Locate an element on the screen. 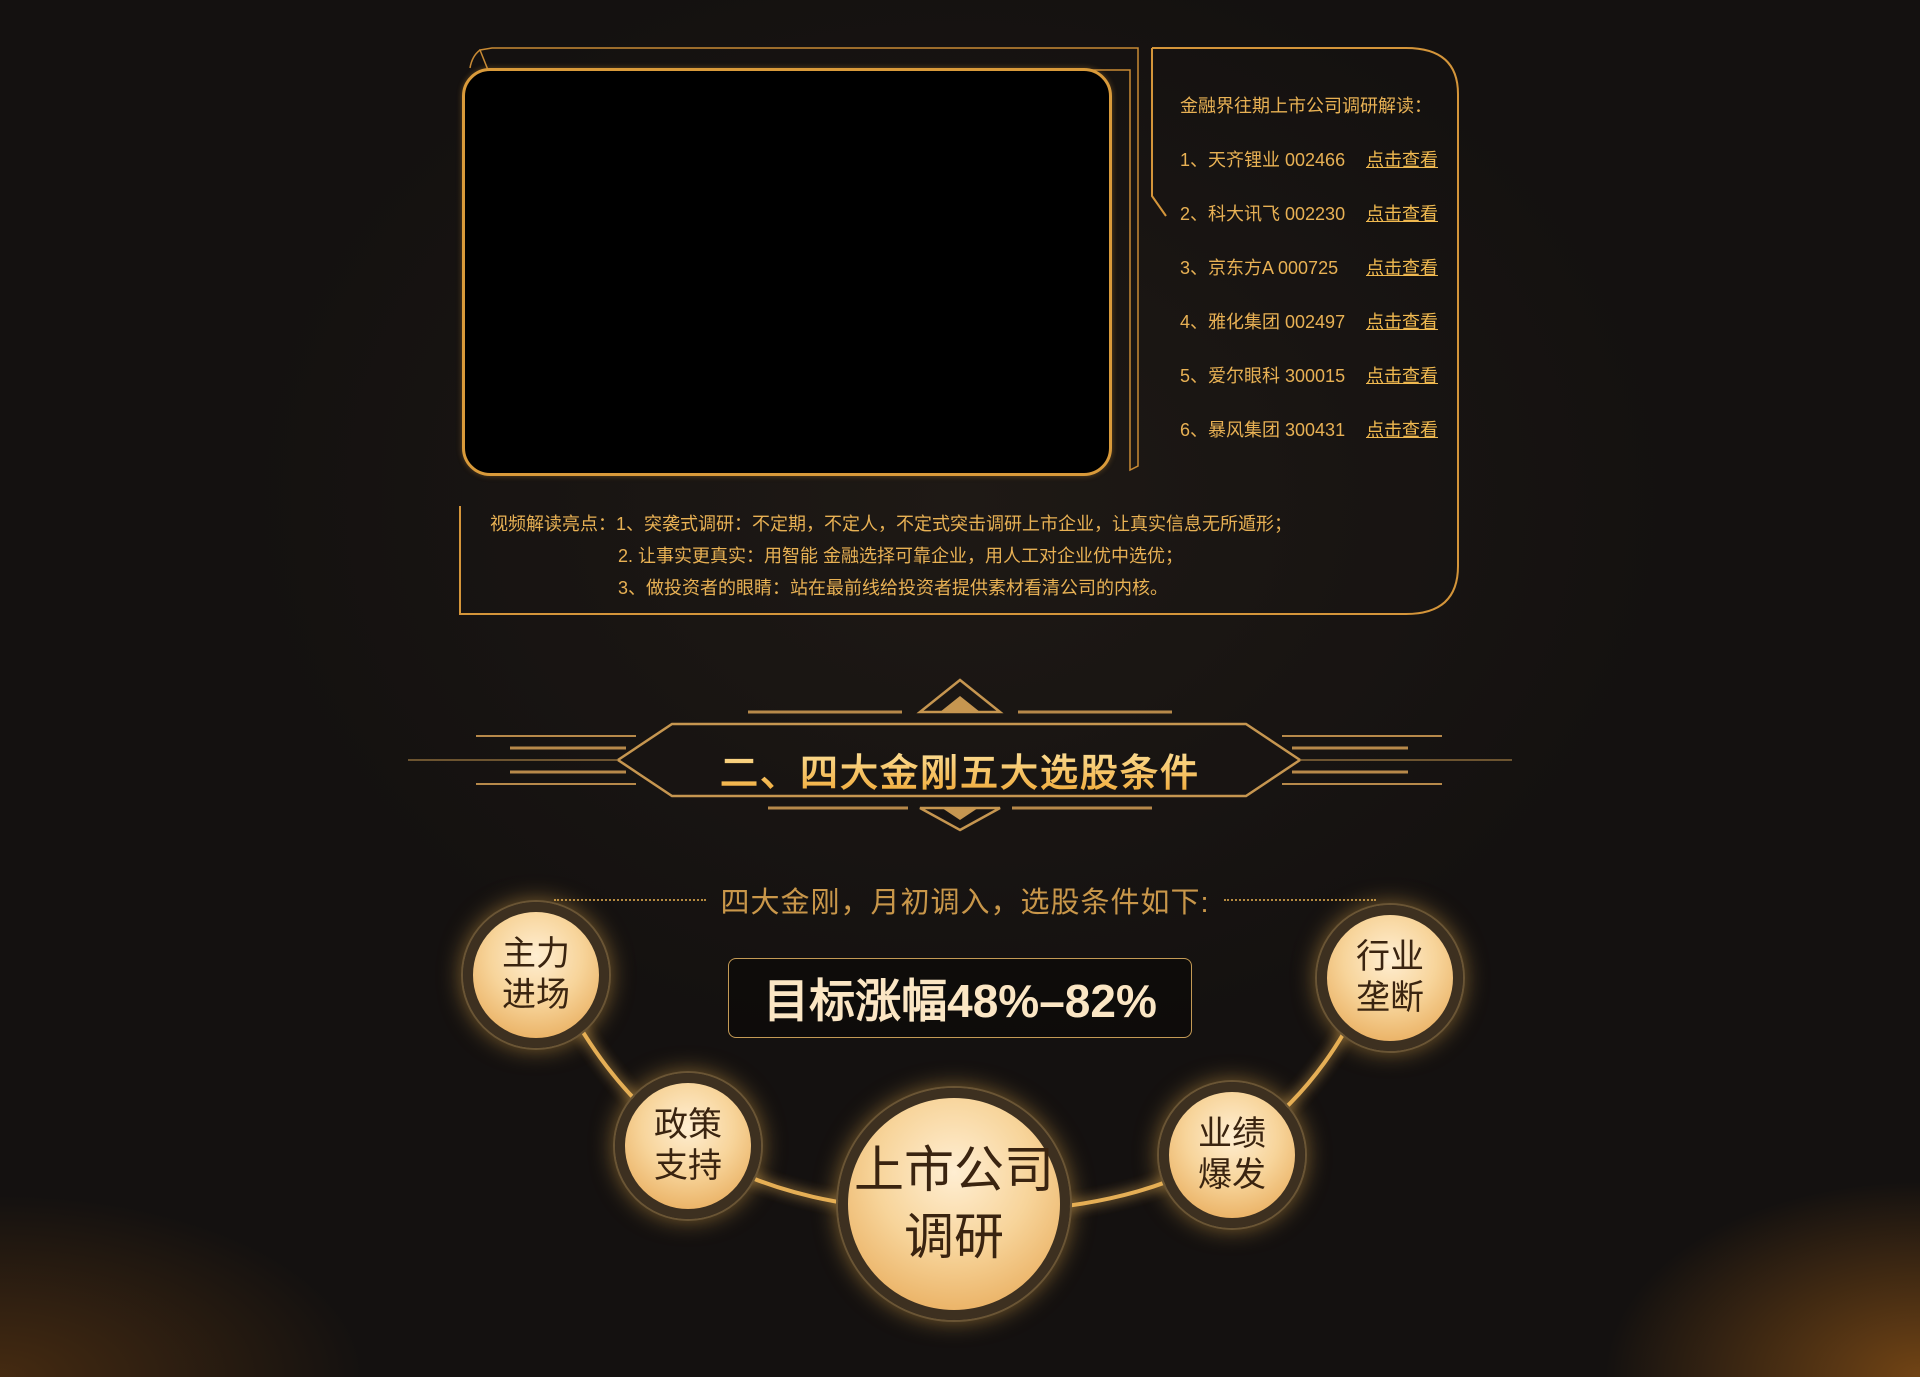  list-item: 3、京东方A 000725 点击查看 is located at coordinates (1309, 267).